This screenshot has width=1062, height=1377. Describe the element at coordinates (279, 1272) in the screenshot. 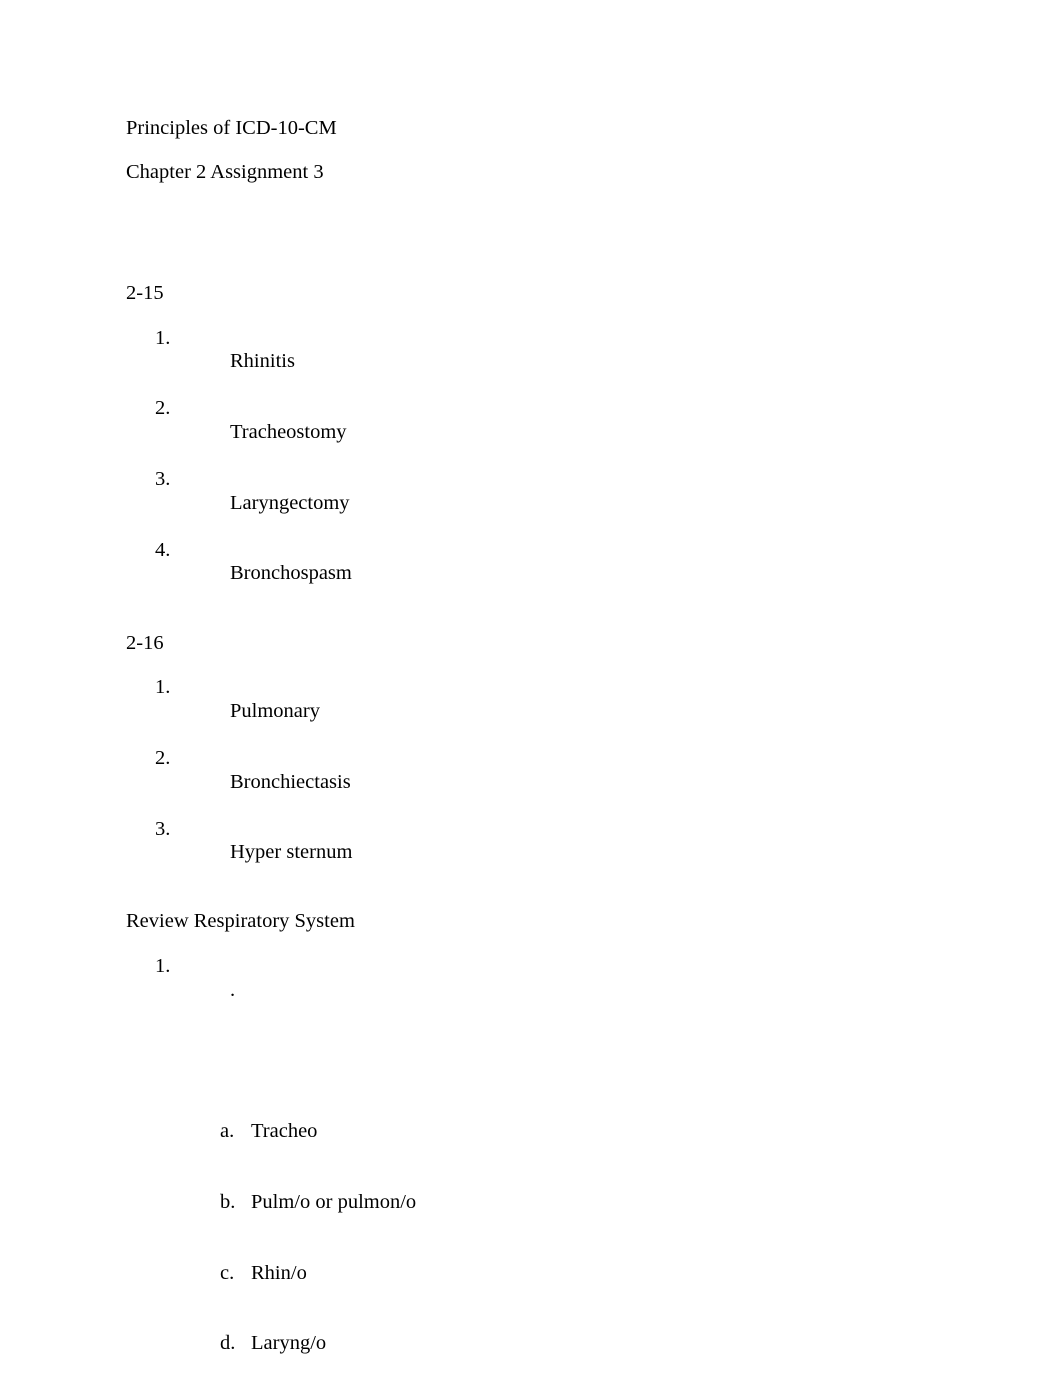

I see `list-item-label: Rhin/o` at that location.